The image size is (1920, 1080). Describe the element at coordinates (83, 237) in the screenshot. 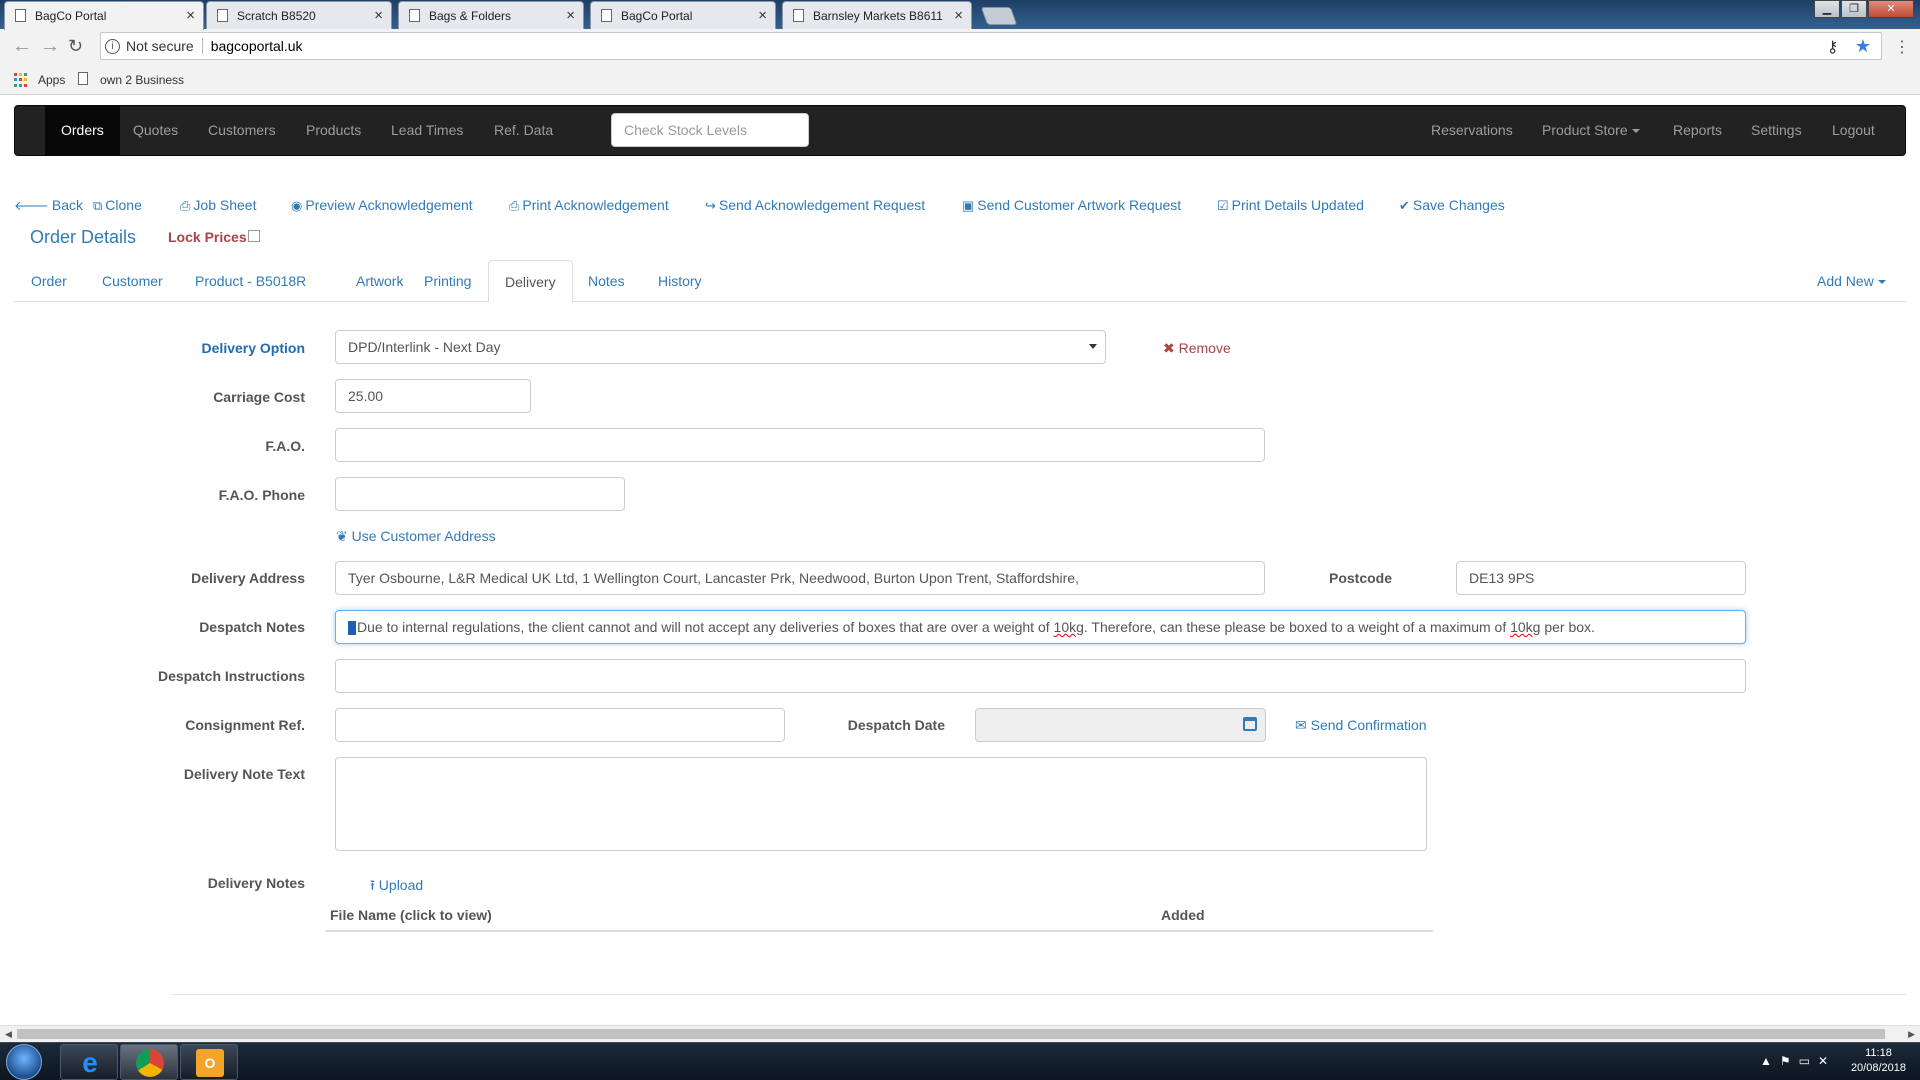

I see `page-title: Order Details` at that location.